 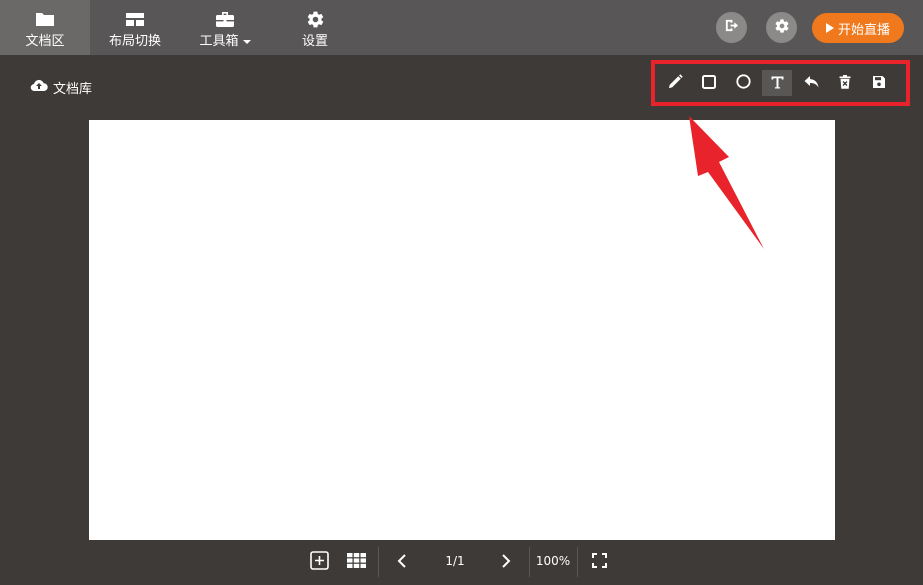 I want to click on chevron-right-icon, so click(x=506, y=562).